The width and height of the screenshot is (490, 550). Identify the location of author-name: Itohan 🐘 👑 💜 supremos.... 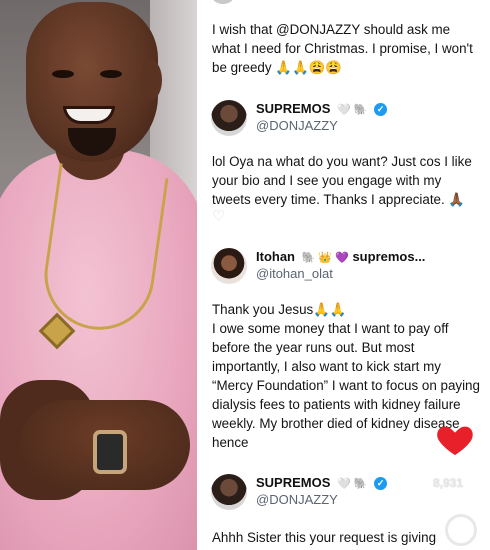
(340, 256).